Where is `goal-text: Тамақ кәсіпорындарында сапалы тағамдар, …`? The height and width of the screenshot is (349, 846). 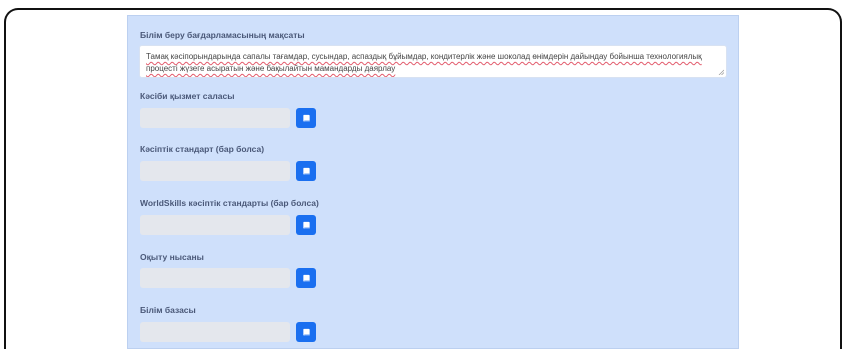
goal-text: Тамақ кәсіпорындарында сапалы тағамдар, … is located at coordinates (424, 62).